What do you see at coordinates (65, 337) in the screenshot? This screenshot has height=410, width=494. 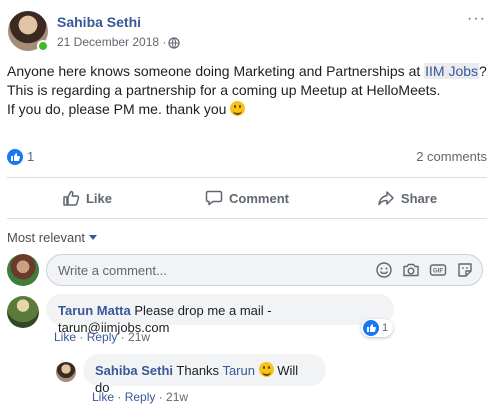 I see `comment-like-link: Like` at bounding box center [65, 337].